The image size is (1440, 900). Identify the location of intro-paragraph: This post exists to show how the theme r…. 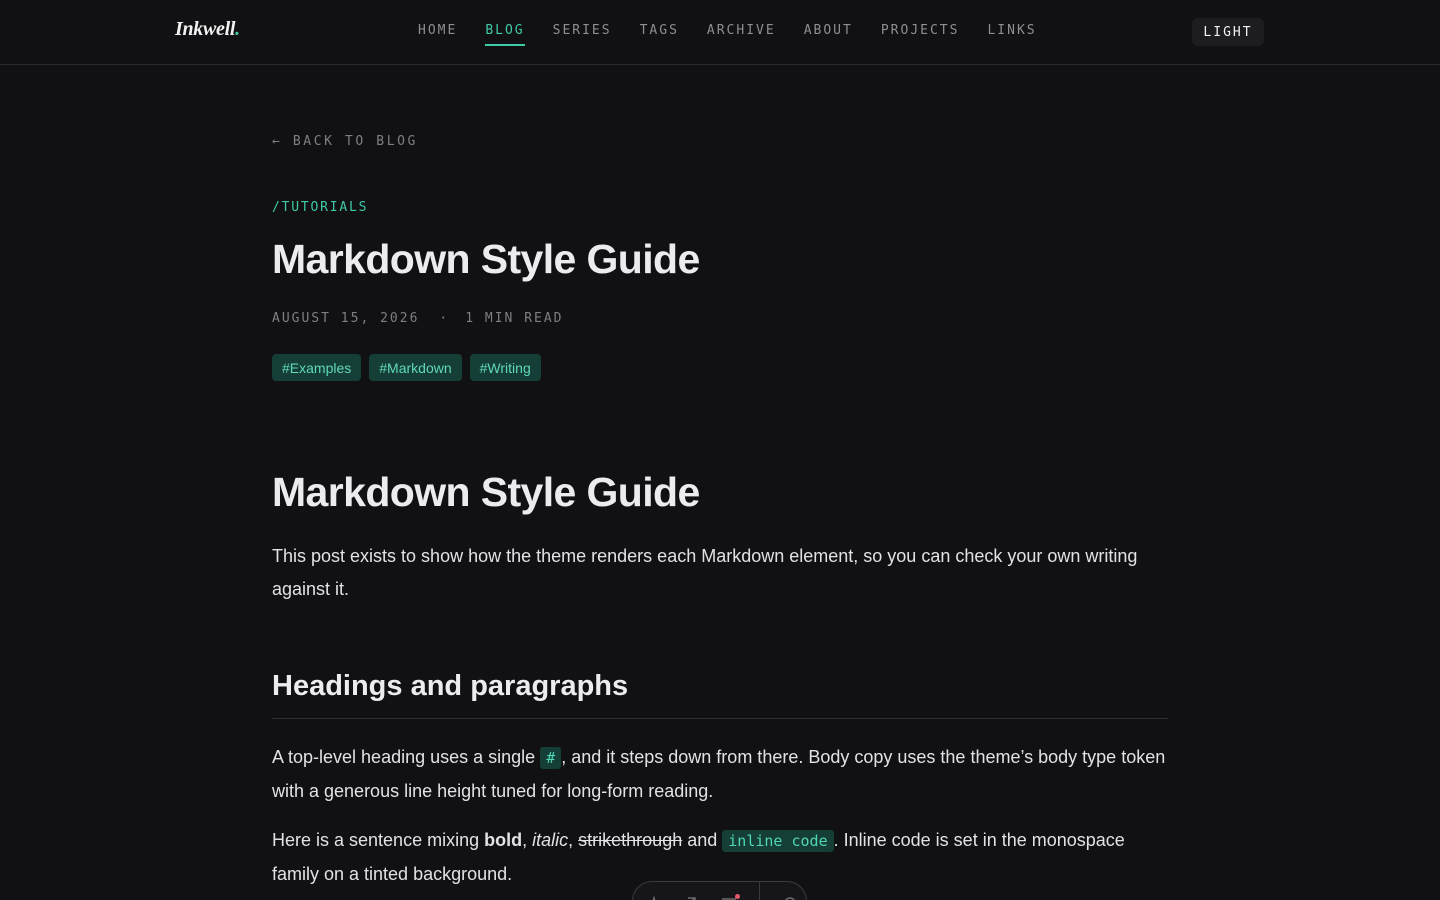
(705, 572).